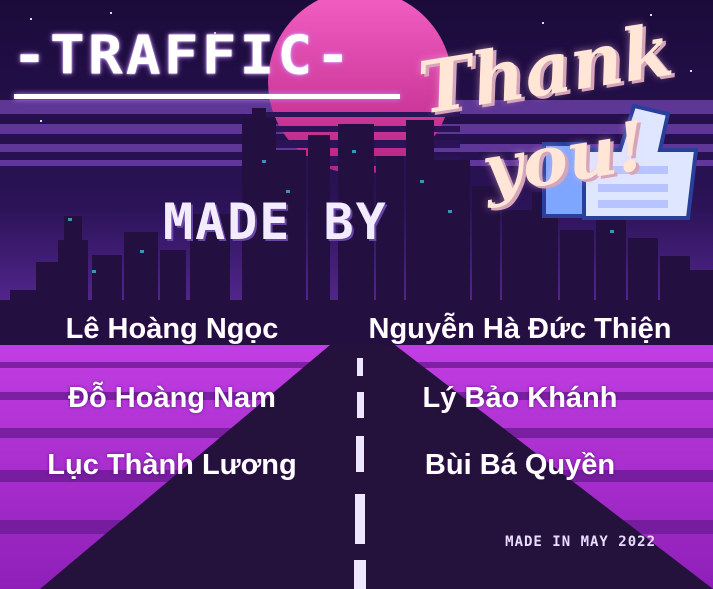 This screenshot has width=713, height=589. Describe the element at coordinates (275, 222) in the screenshot. I see `made-by-heading: MADE BY` at that location.